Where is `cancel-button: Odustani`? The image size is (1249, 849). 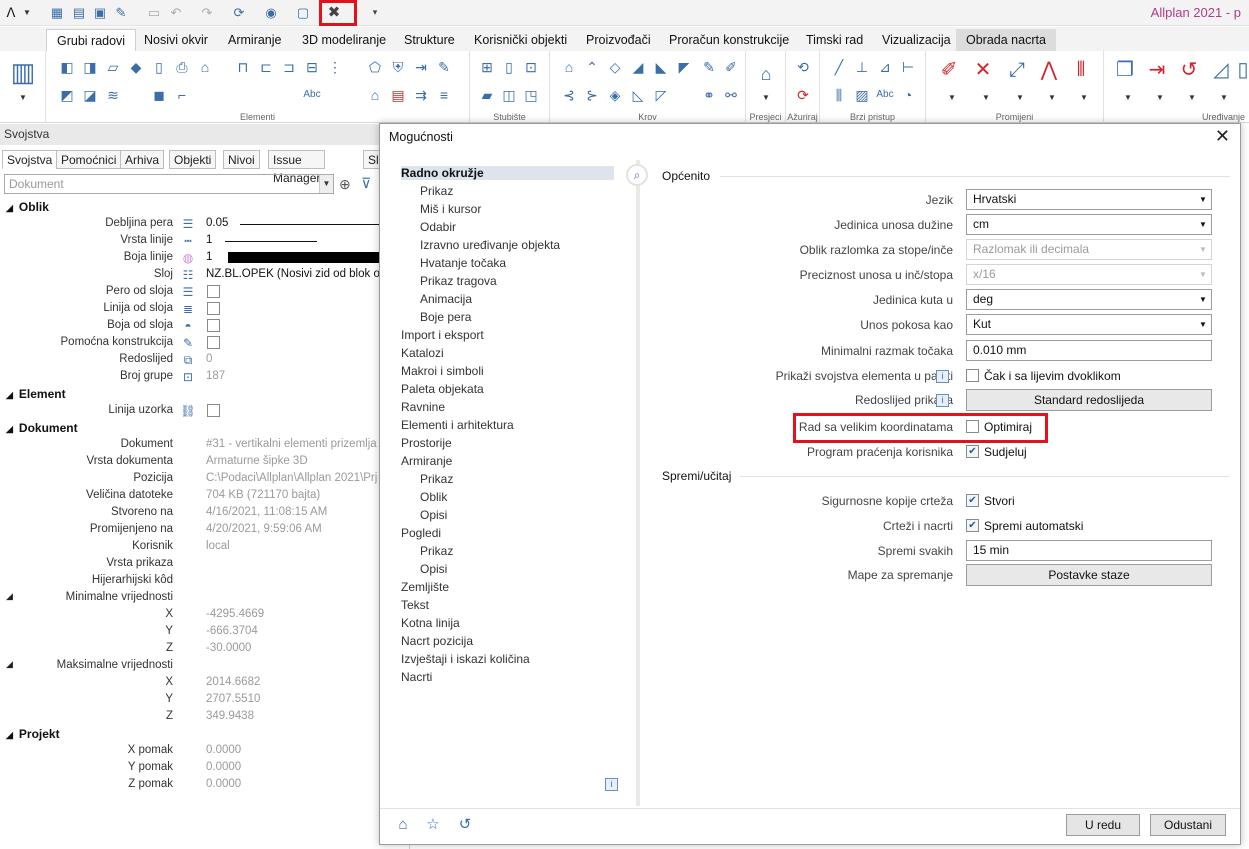 cancel-button: Odustani is located at coordinates (1188, 825).